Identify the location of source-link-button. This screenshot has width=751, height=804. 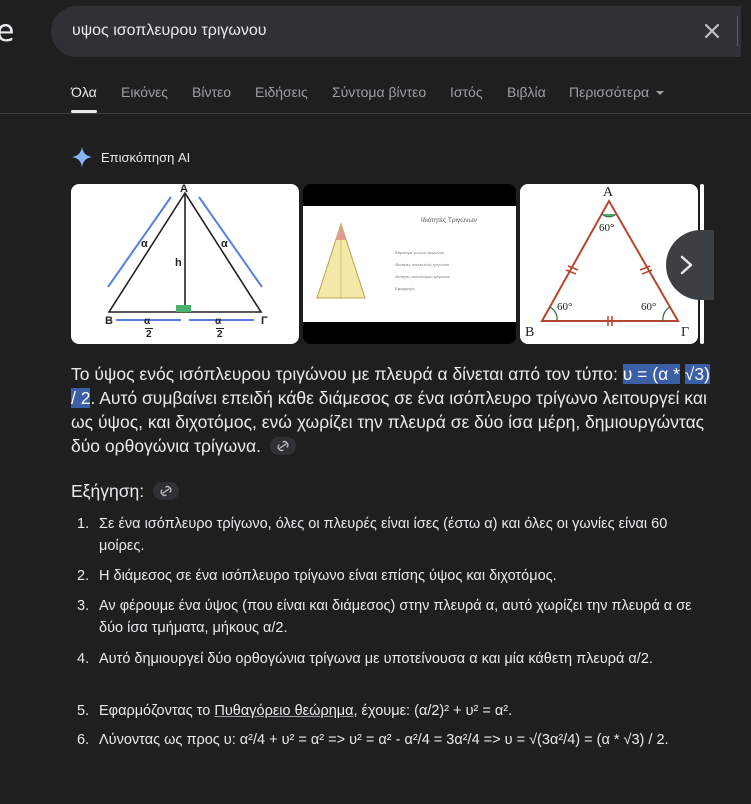
(282, 446).